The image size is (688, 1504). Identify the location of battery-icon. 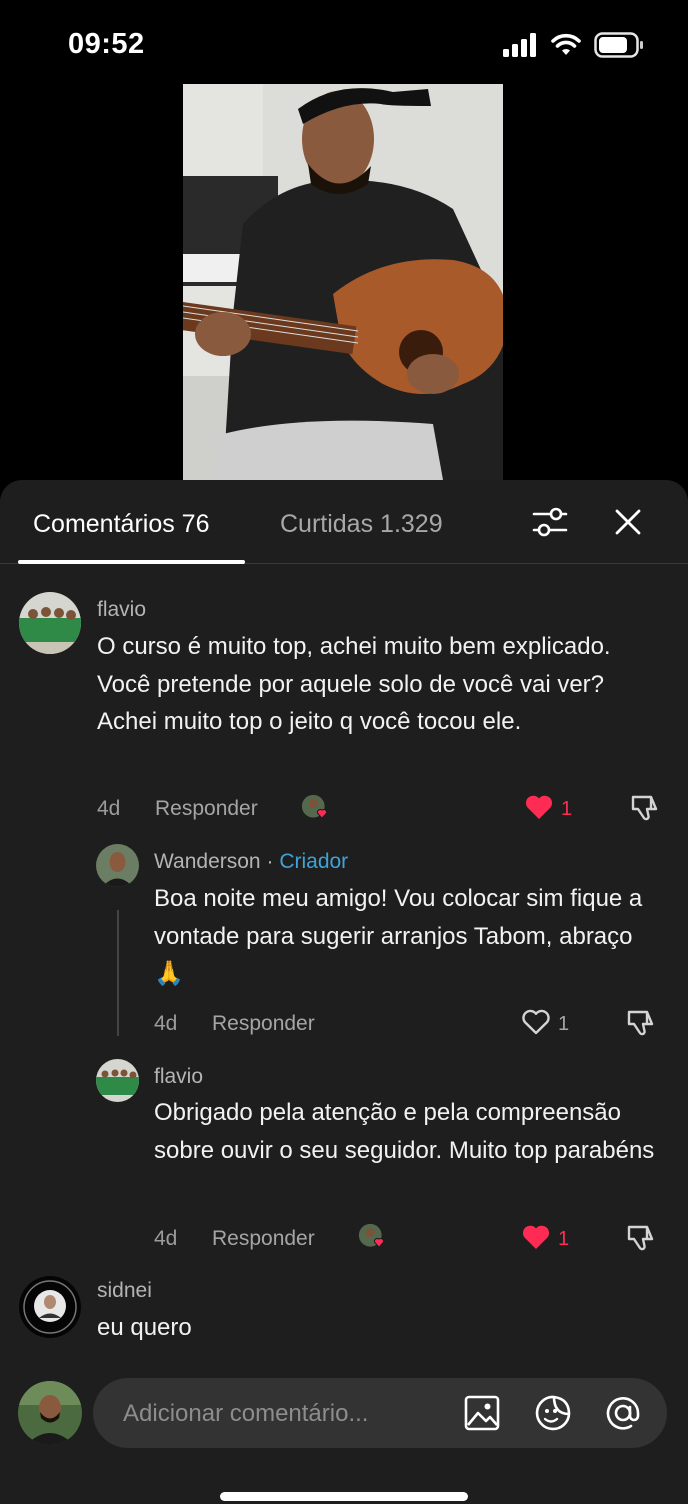
(618, 45).